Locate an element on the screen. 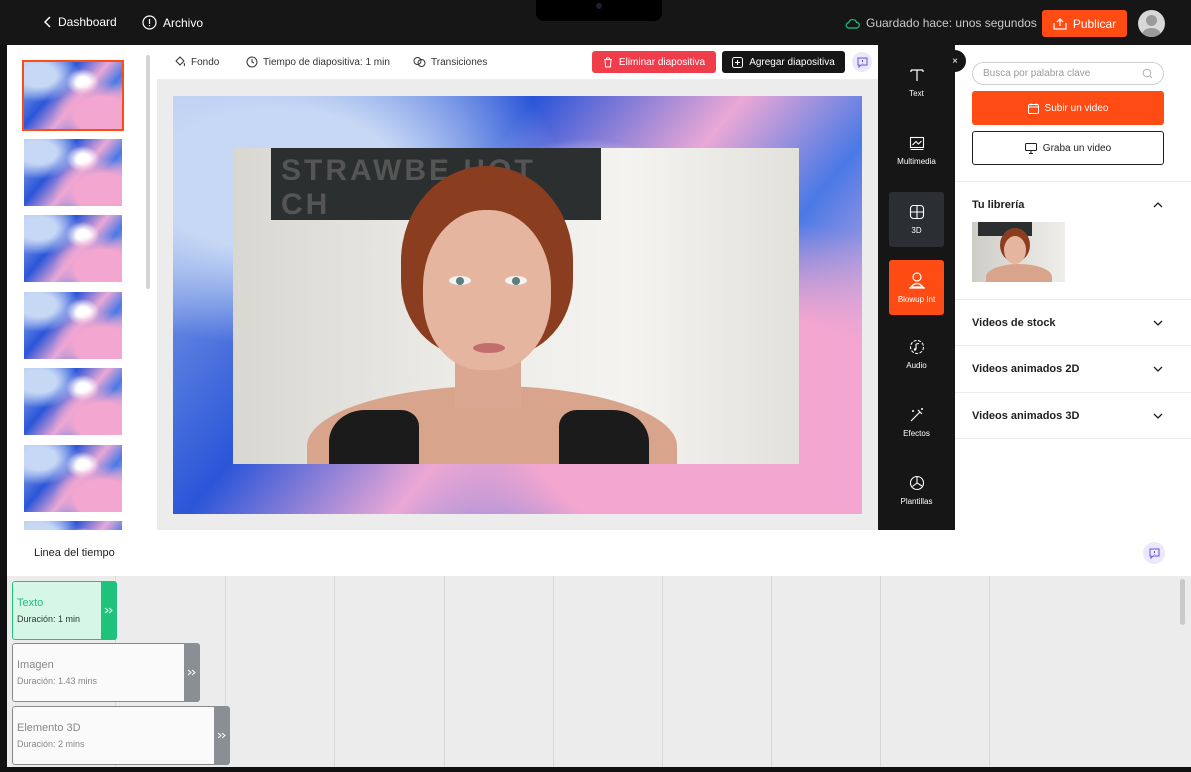  rail-item-label: Text is located at coordinates (916, 93).